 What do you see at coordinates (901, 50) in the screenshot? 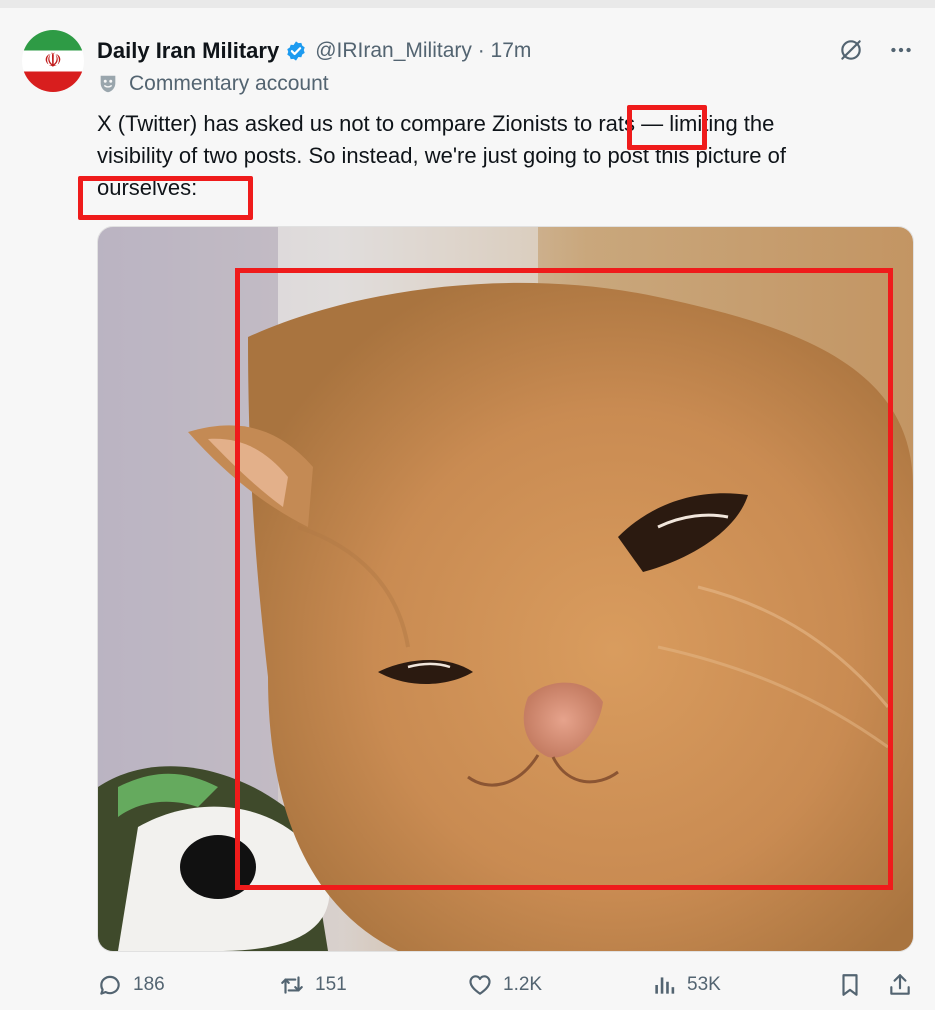
I see `more-icon` at bounding box center [901, 50].